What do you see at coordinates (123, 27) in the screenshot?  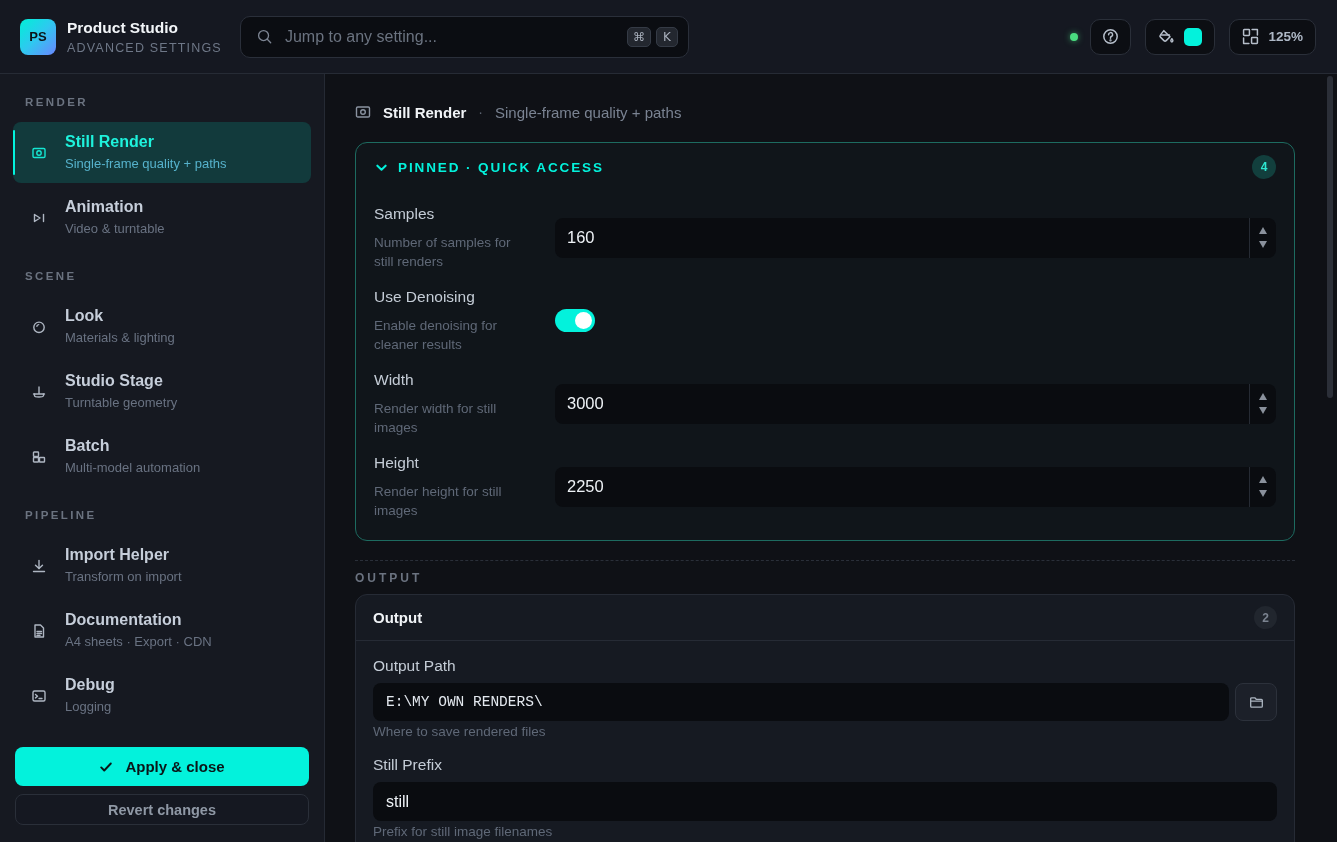 I see `app-title: Product Studio` at bounding box center [123, 27].